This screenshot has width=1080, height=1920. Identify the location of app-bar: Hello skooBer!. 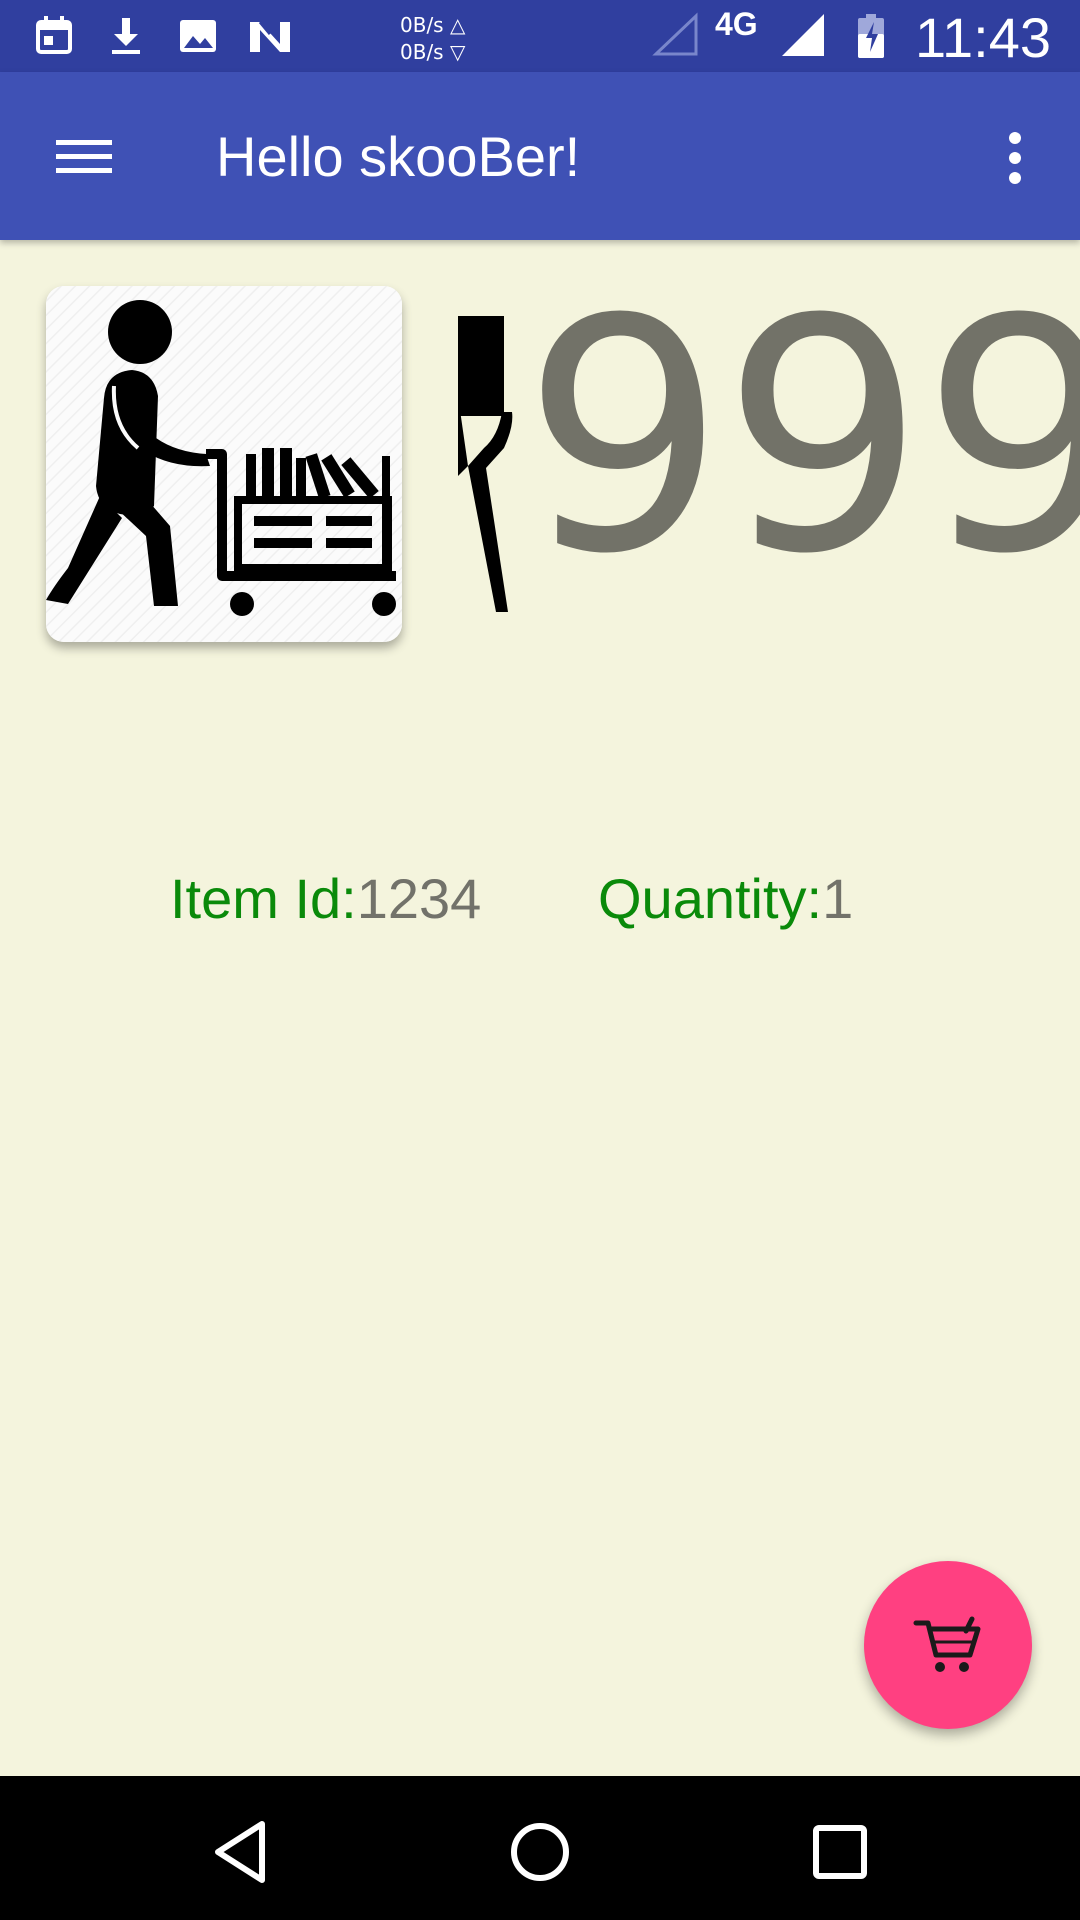
(540, 156).